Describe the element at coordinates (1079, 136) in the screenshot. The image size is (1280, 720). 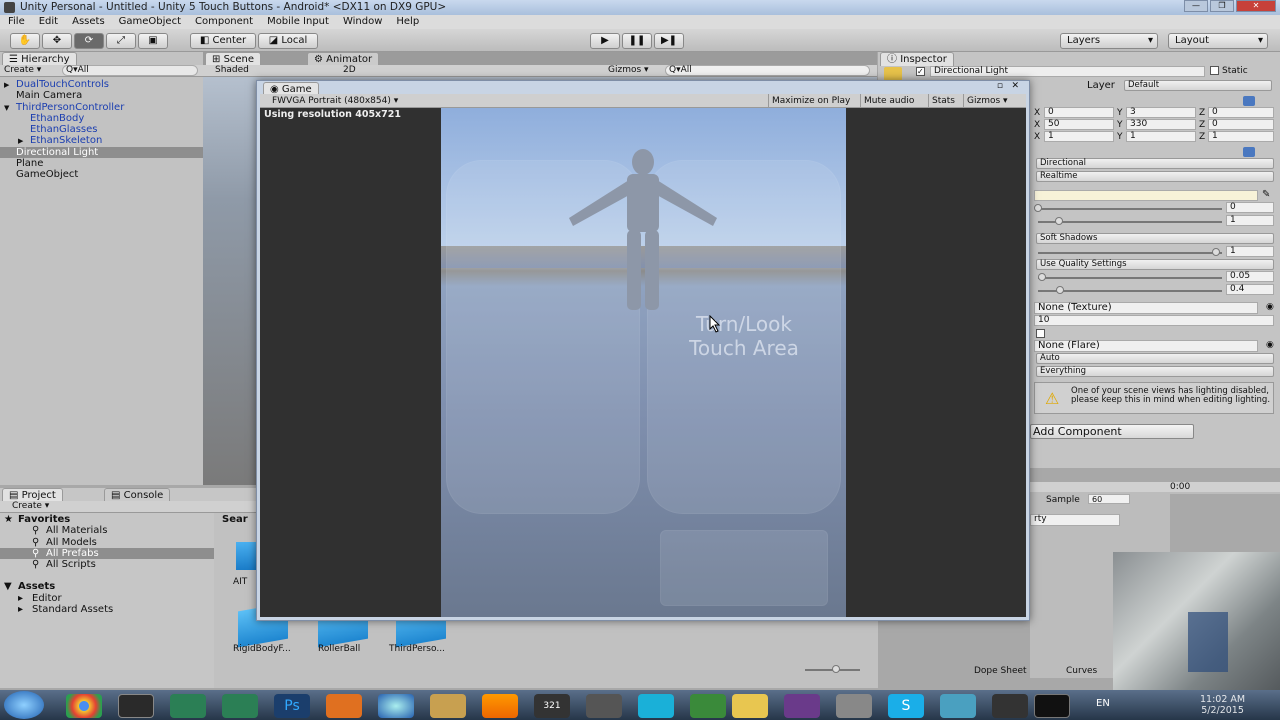
I see `scale-x: 1` at that location.